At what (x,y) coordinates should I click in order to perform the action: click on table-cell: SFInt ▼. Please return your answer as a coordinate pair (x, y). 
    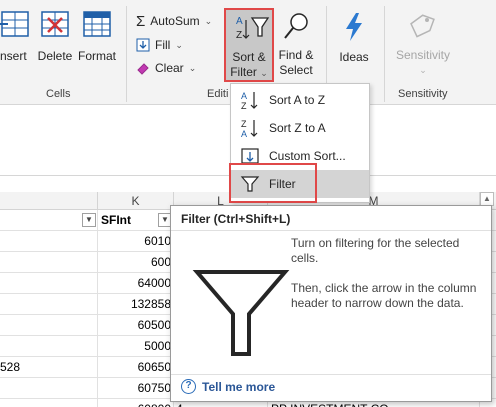
    Looking at the image, I should click on (136, 220).